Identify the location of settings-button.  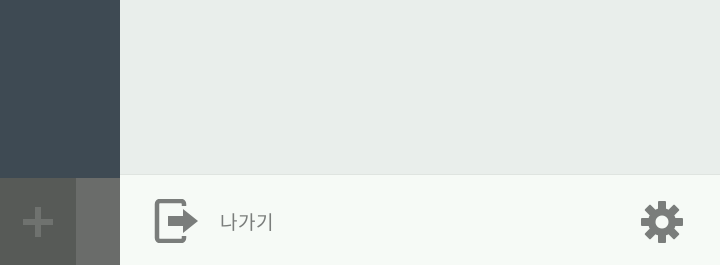
(662, 222).